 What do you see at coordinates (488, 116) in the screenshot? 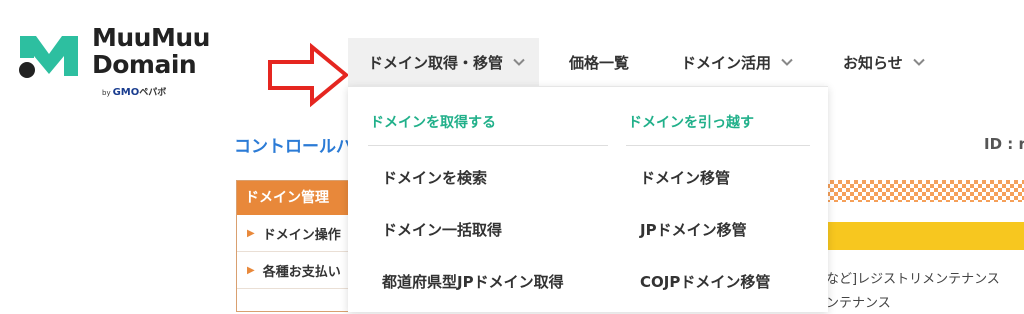
I see `dropdown-heading-acquire: ドメインを取得する` at bounding box center [488, 116].